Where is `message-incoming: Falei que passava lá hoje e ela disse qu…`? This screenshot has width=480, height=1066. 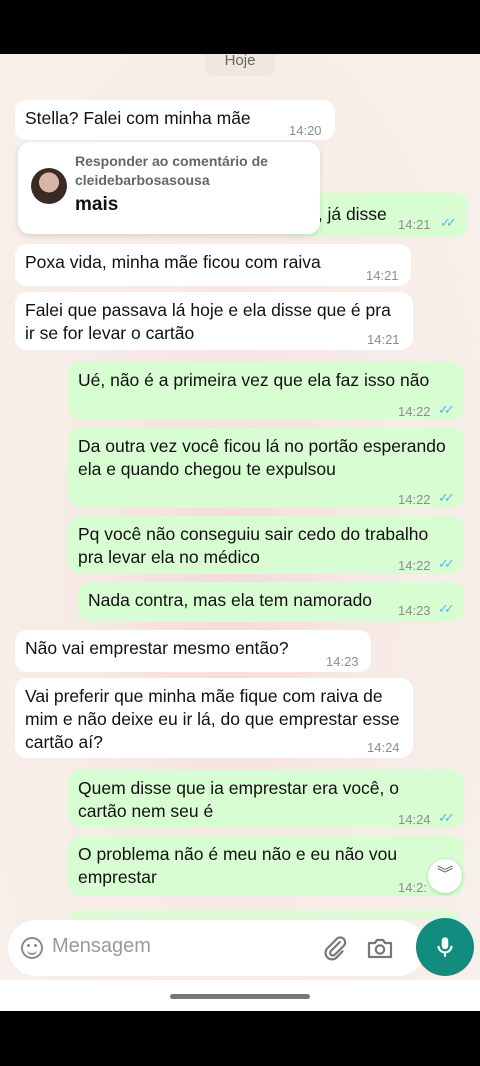
message-incoming: Falei que passava lá hoje e ela disse qu… is located at coordinates (214, 321).